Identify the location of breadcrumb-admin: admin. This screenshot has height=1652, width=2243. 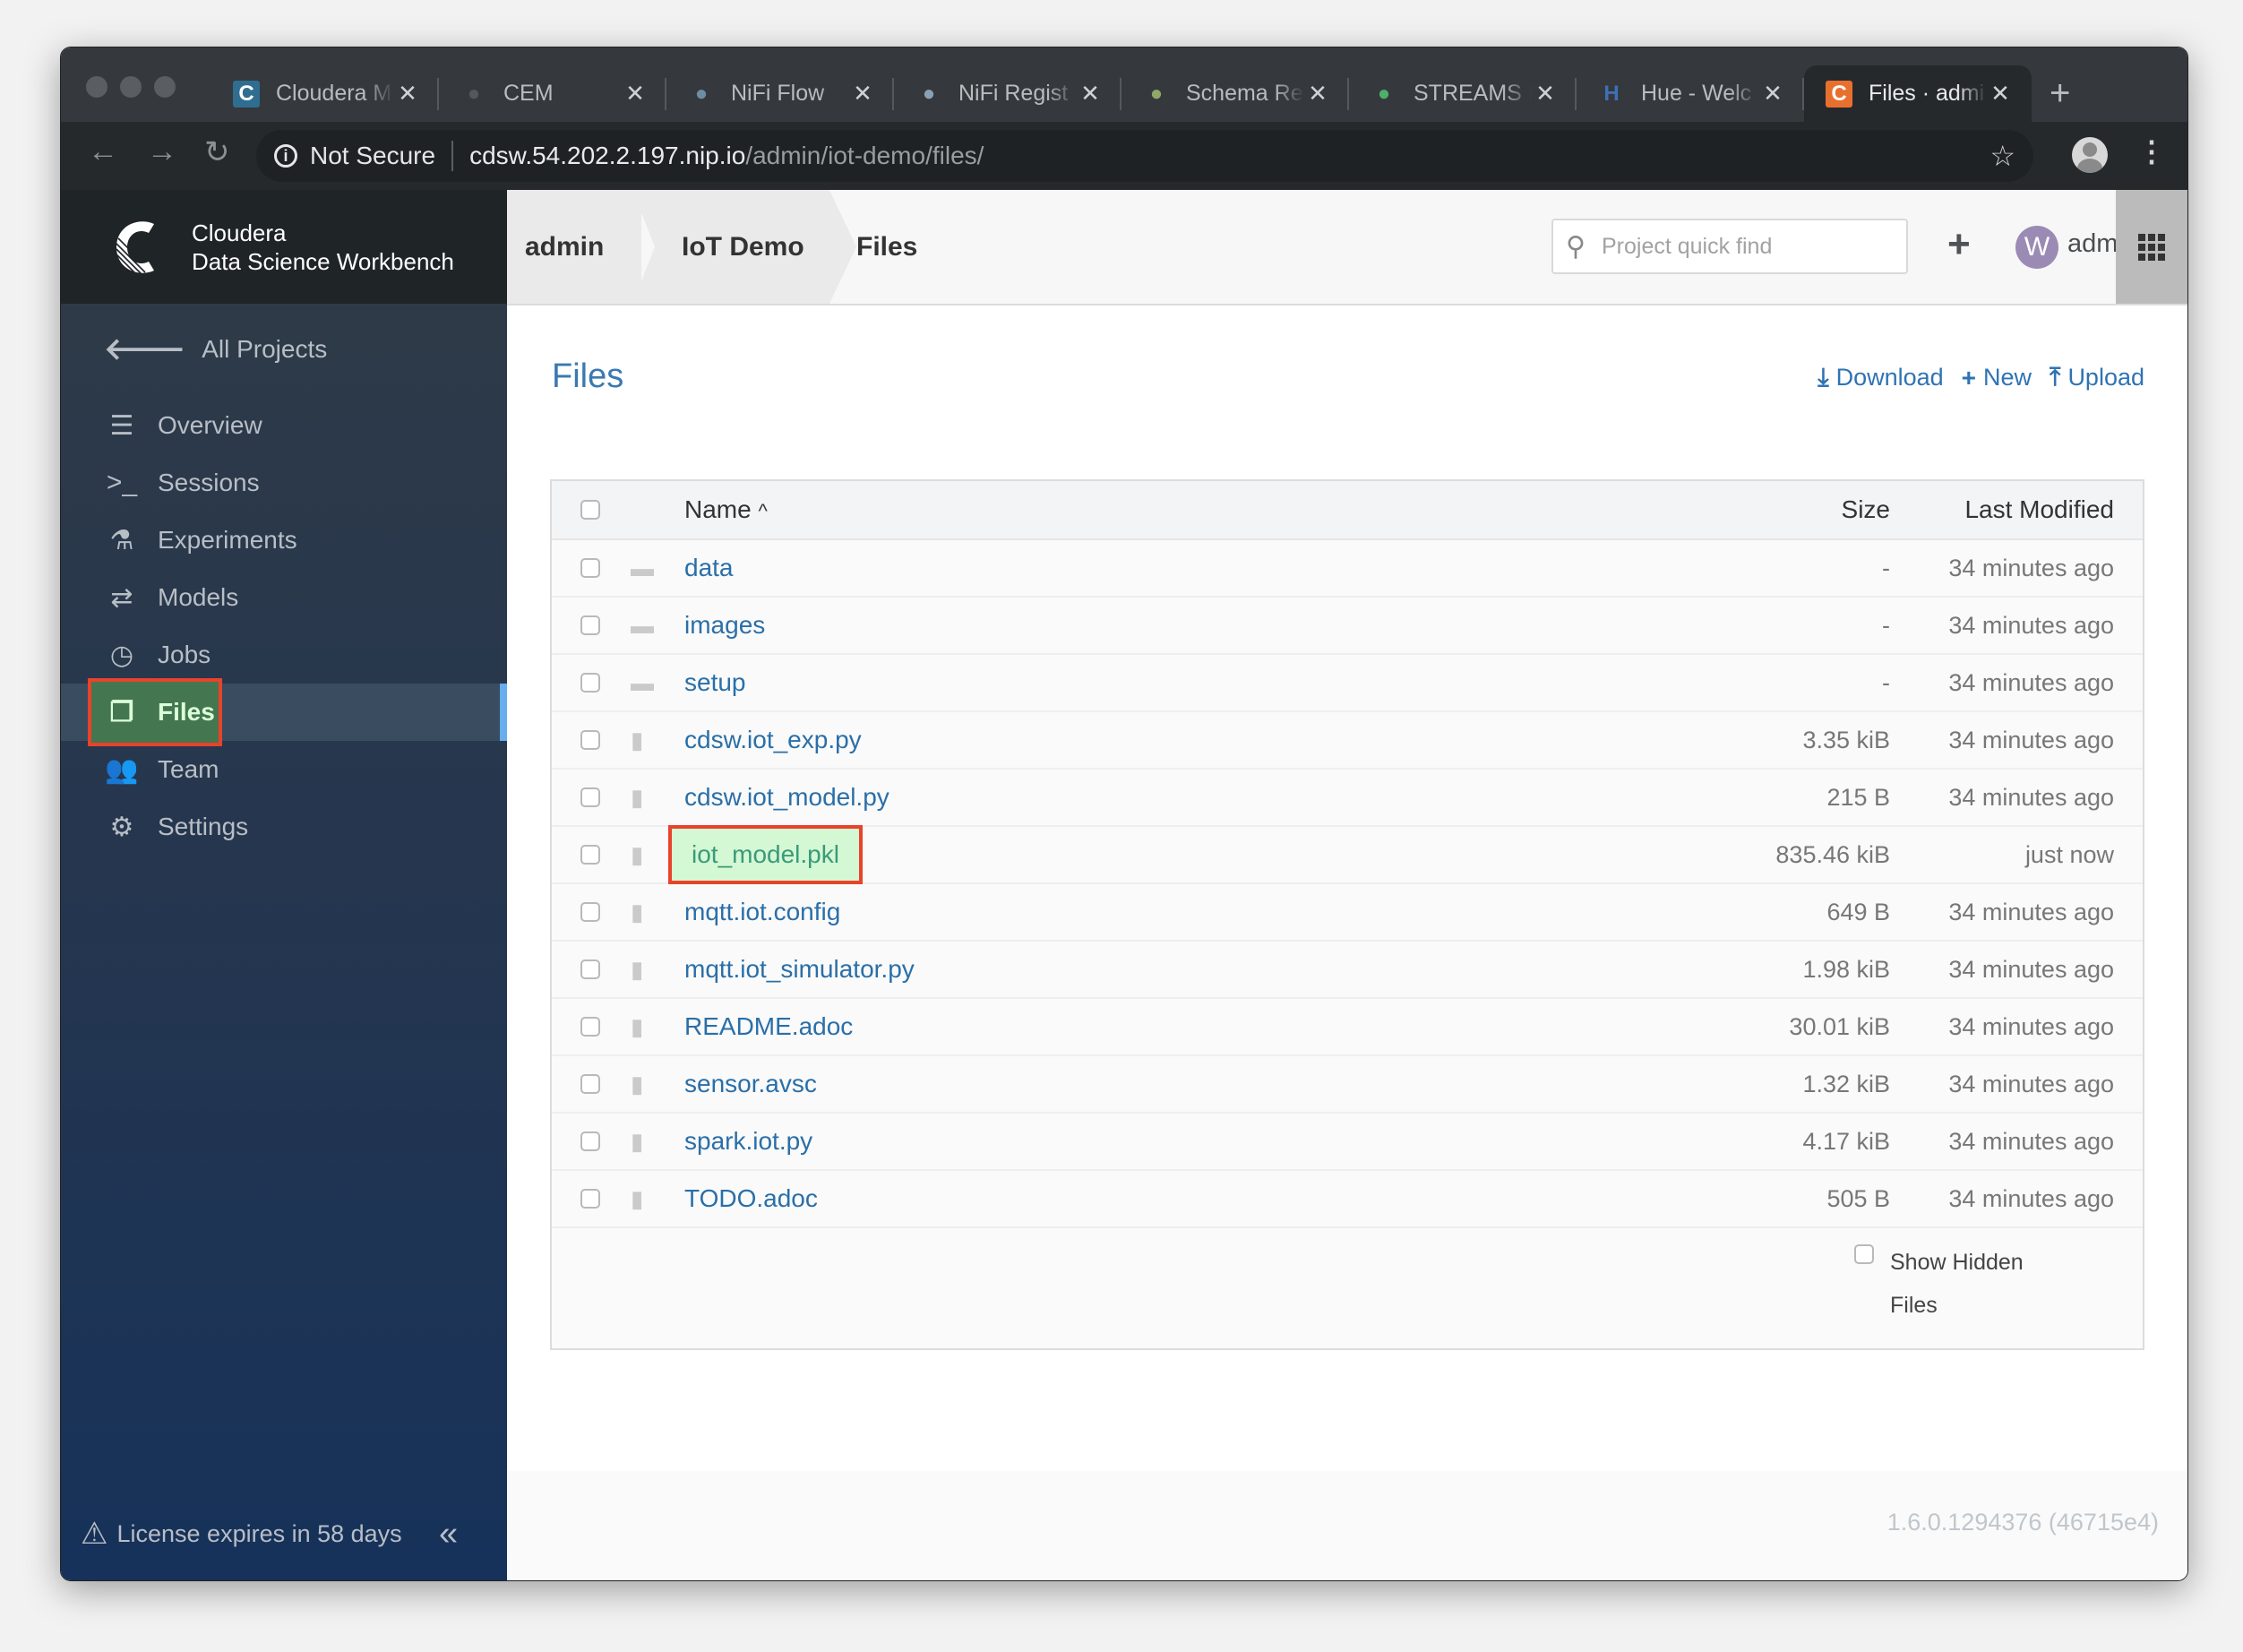
(574, 247).